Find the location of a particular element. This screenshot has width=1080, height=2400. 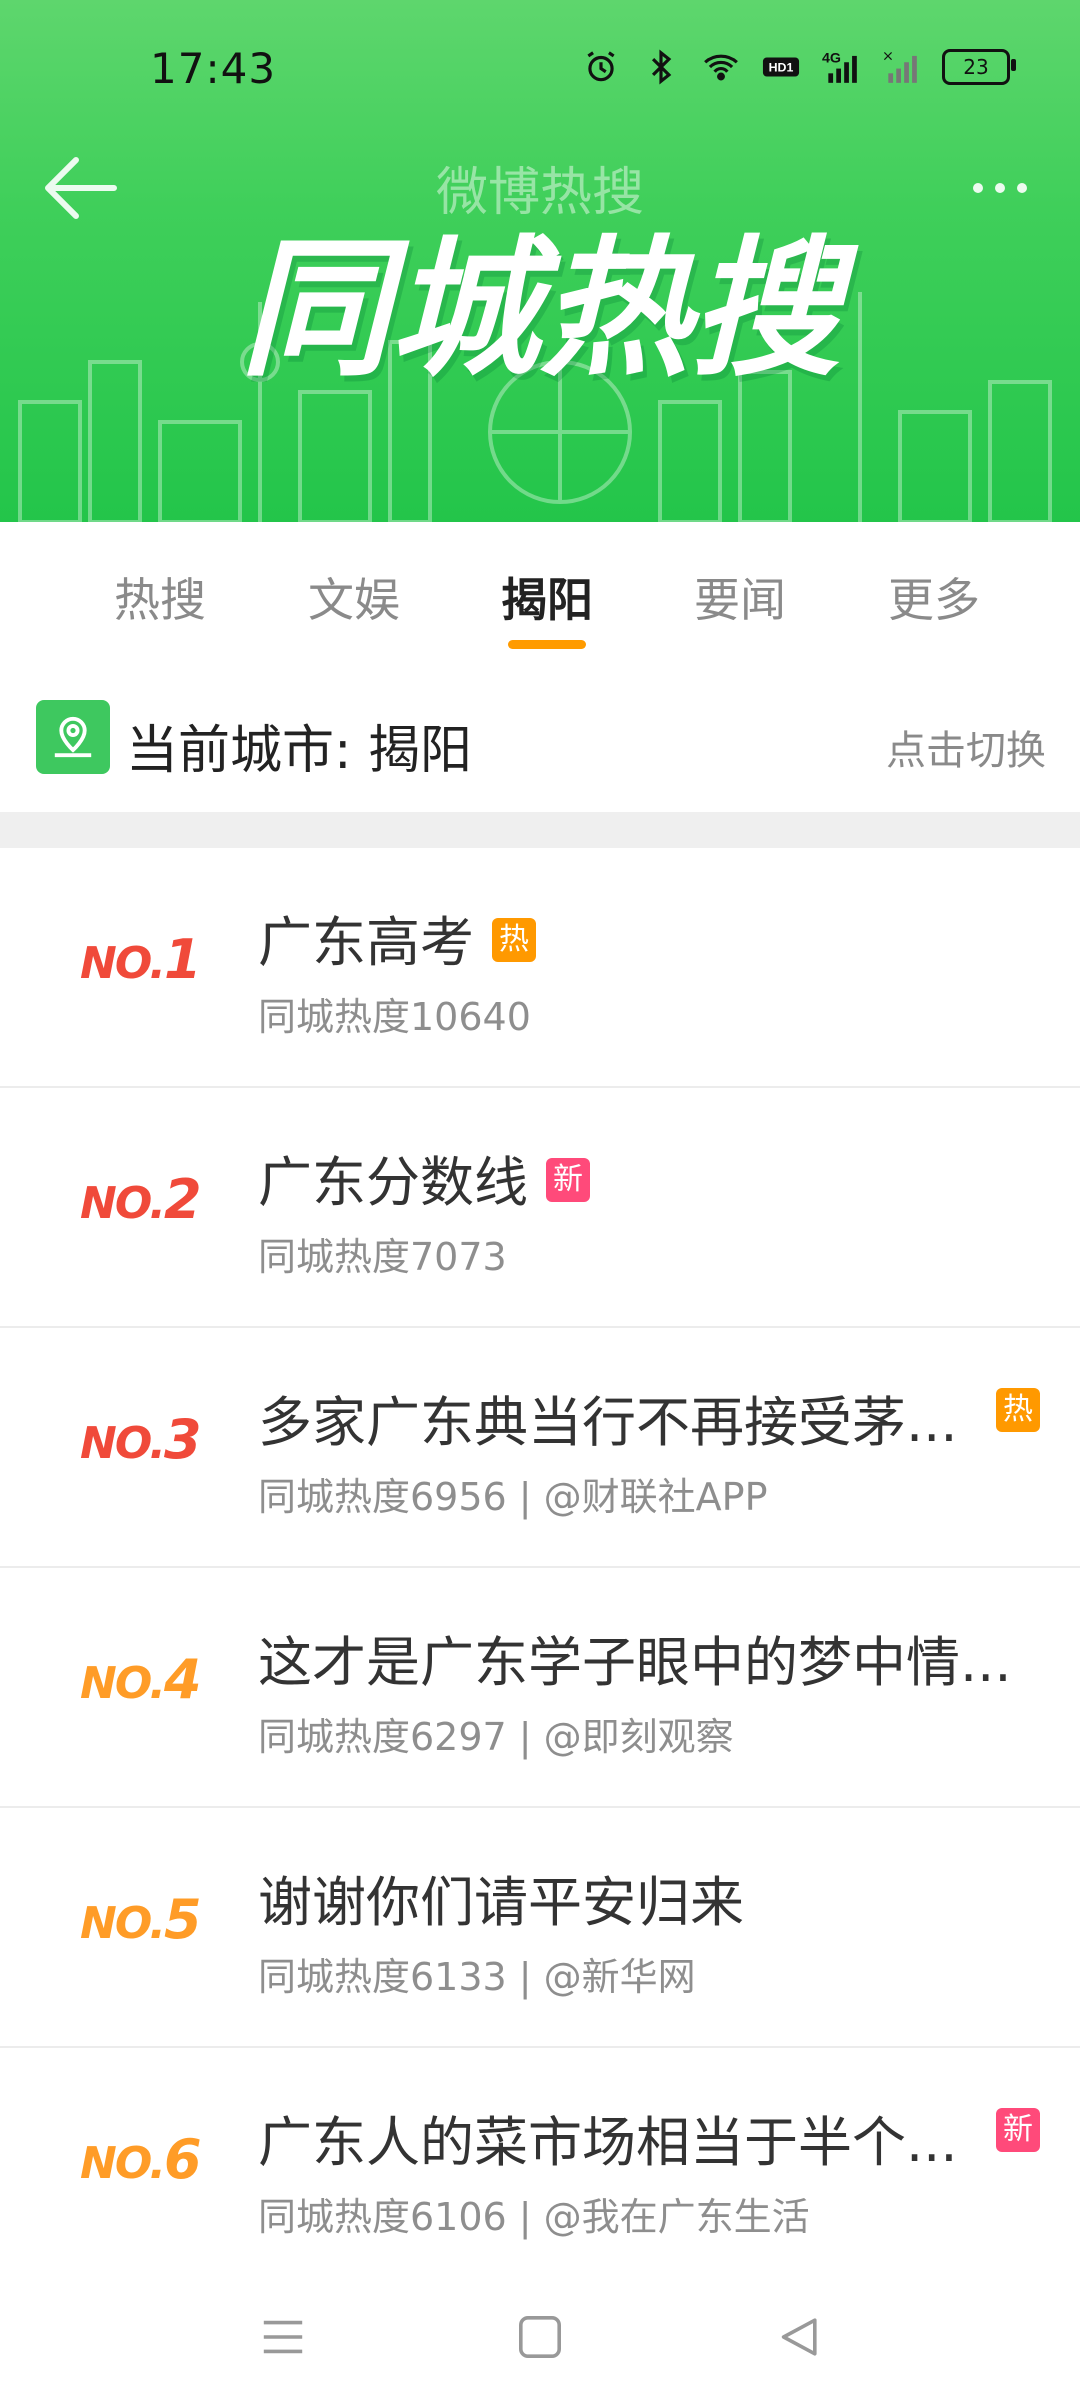

tab-more: 更多 is located at coordinates (934, 597).